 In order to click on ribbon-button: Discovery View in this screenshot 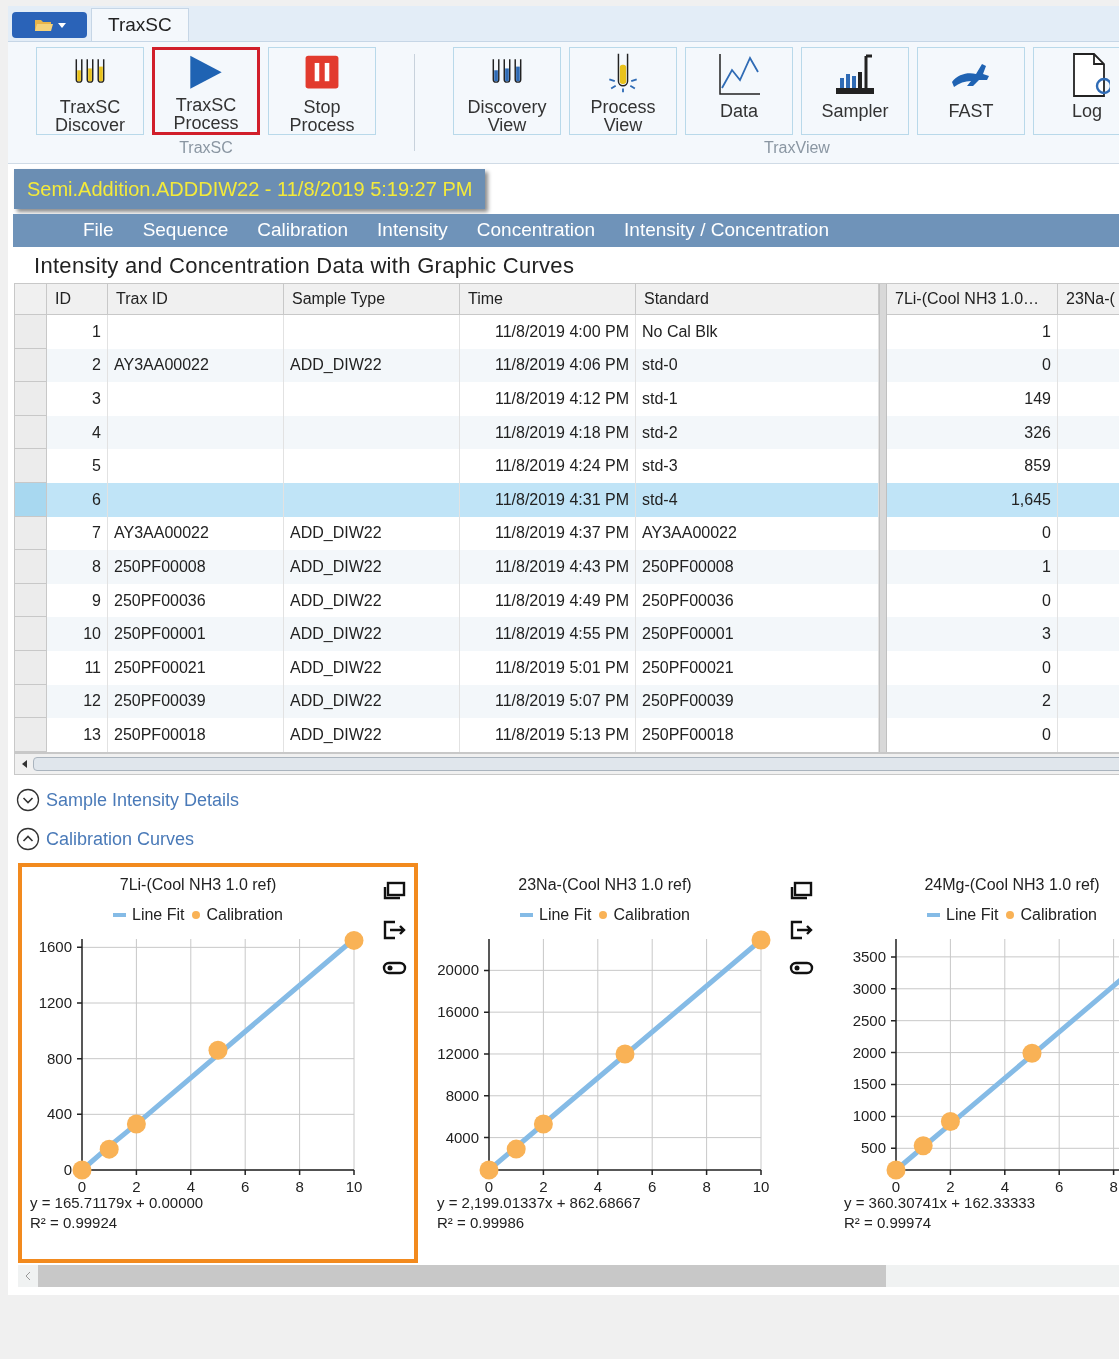, I will do `click(507, 91)`.